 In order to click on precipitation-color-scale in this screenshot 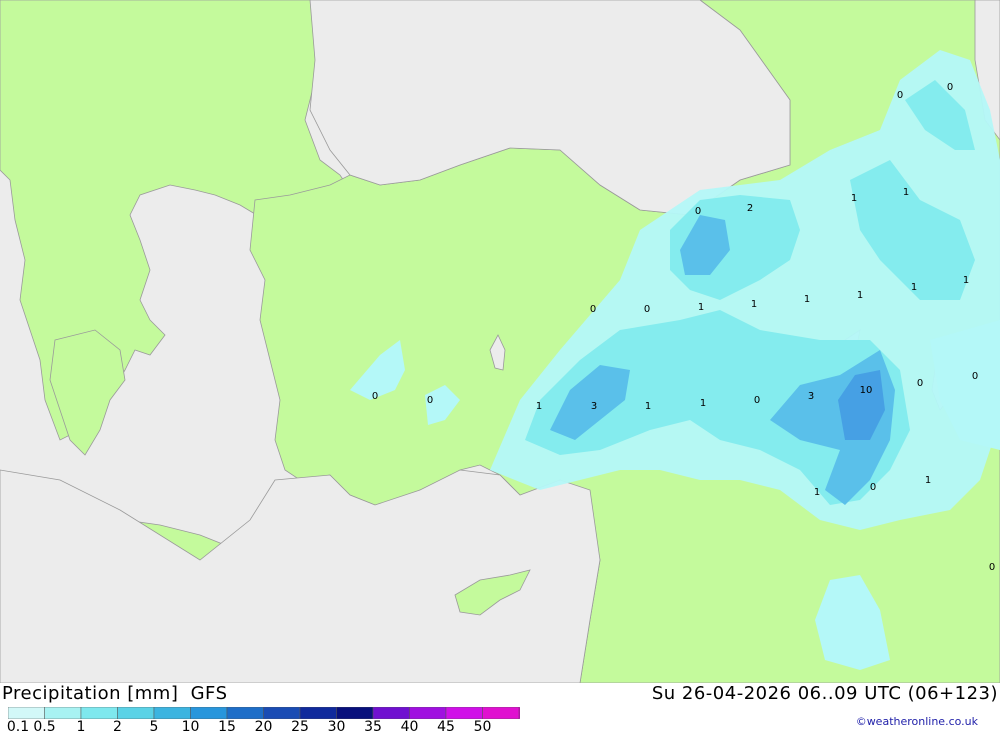, I will do `click(264, 713)`.